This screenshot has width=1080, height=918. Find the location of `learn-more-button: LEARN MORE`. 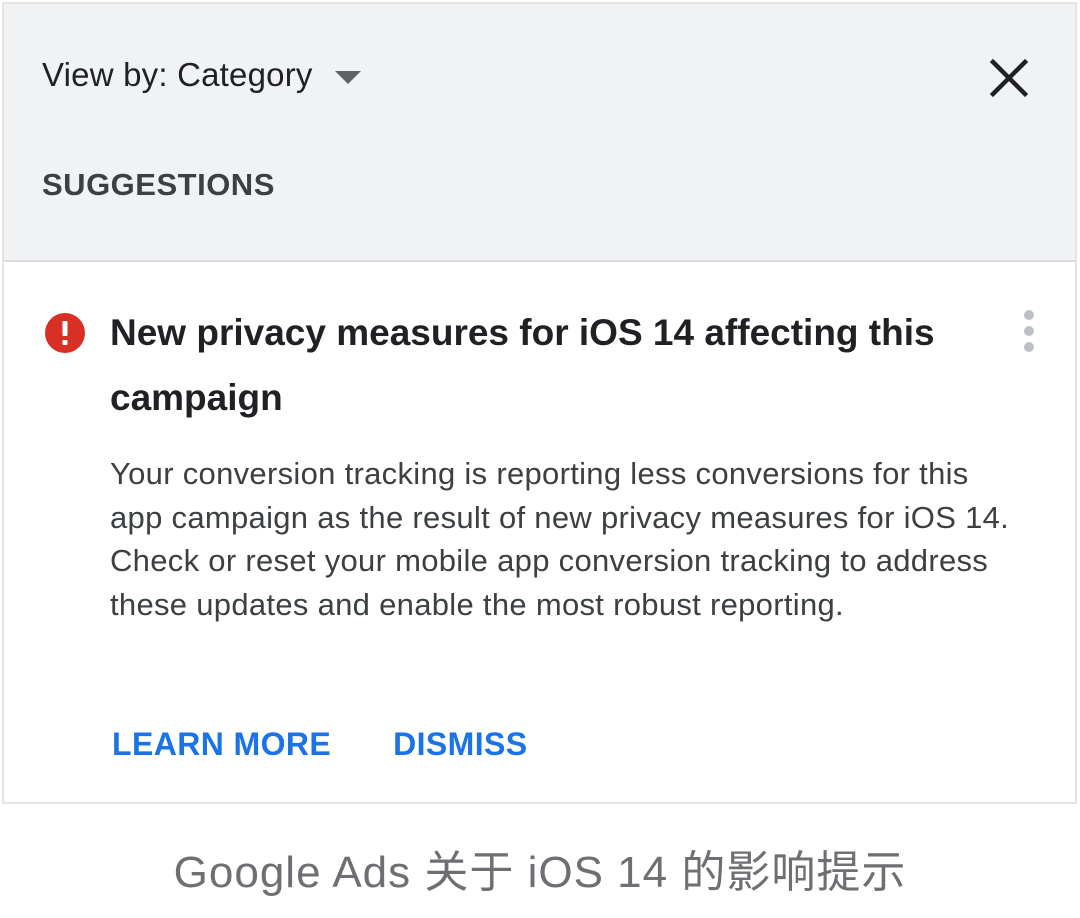

learn-more-button: LEARN MORE is located at coordinates (221, 744).